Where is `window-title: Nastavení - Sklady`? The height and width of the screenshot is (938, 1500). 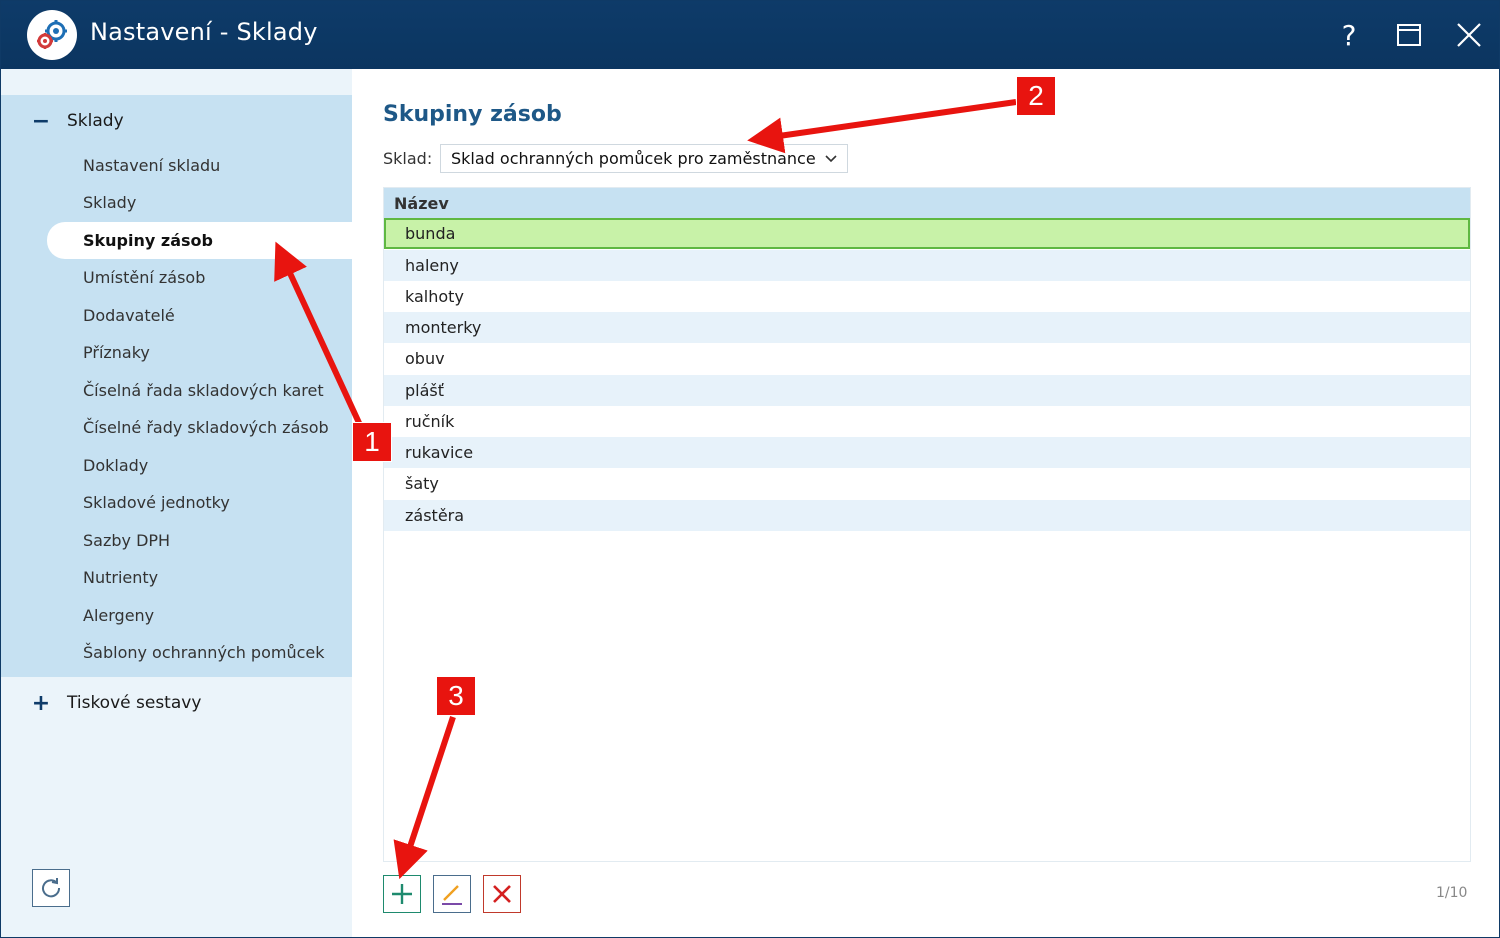
window-title: Nastavení - Sklady is located at coordinates (204, 32).